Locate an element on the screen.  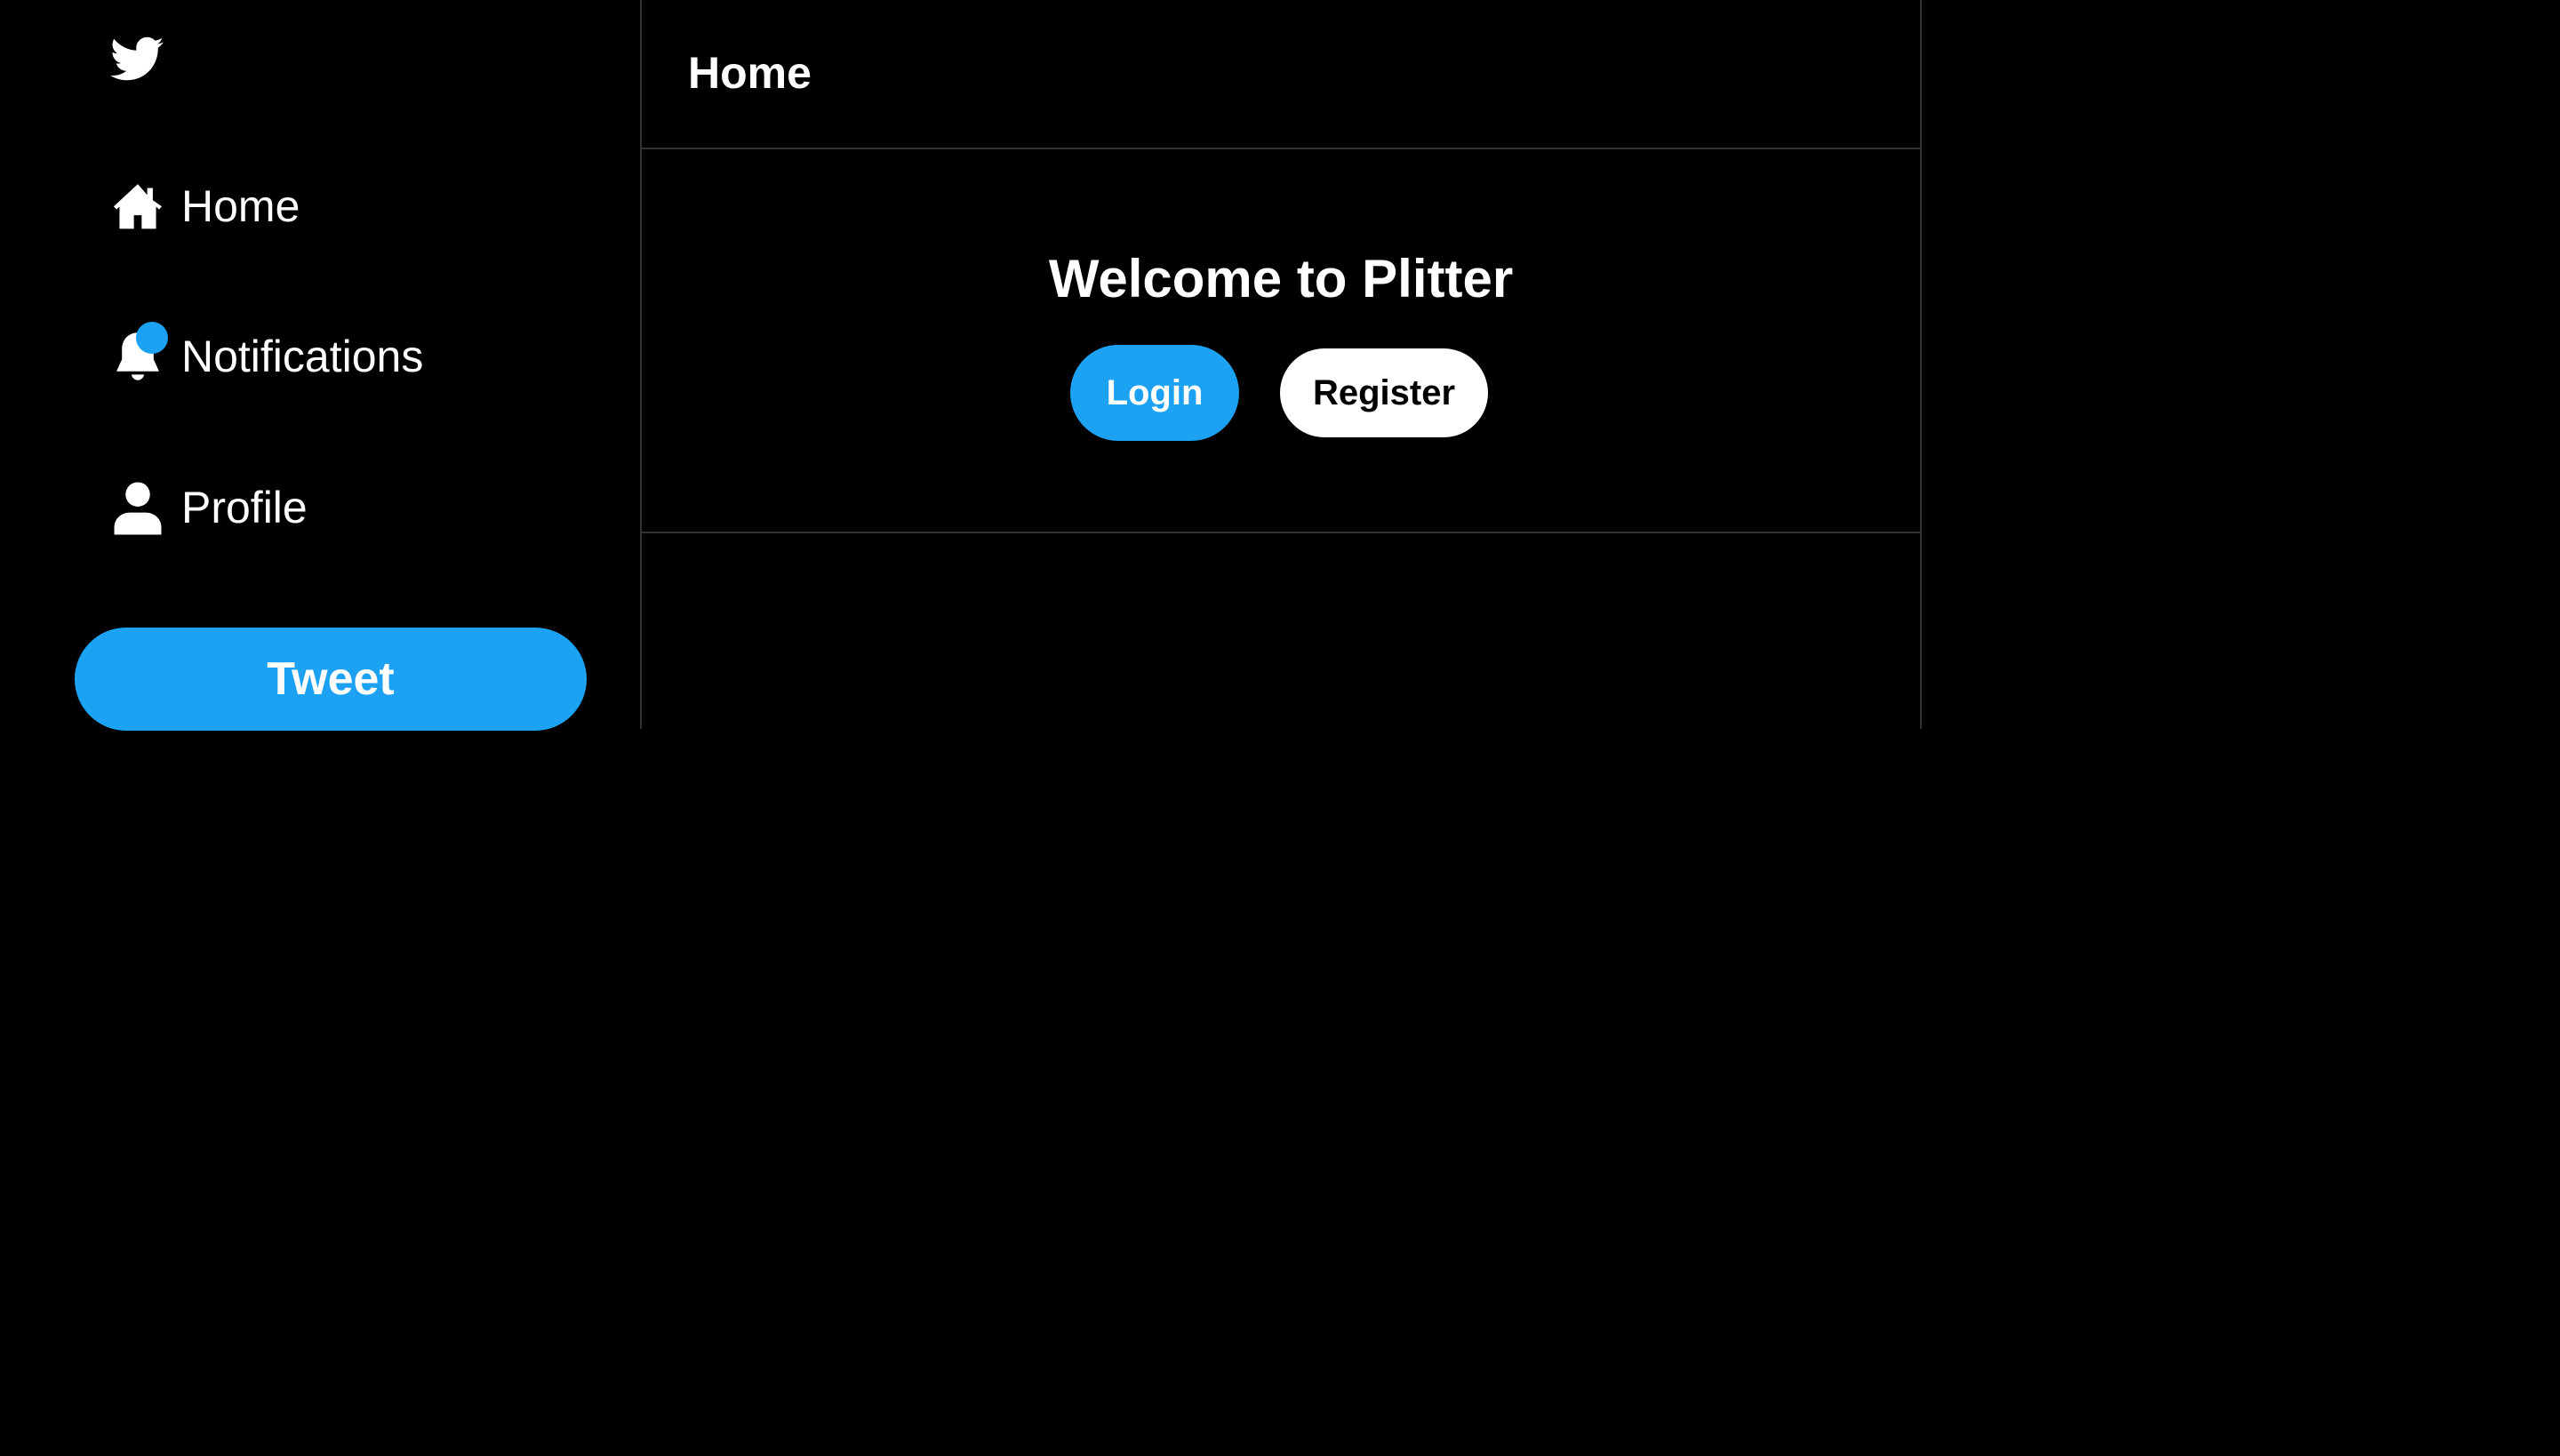
notification-badge is located at coordinates (152, 338).